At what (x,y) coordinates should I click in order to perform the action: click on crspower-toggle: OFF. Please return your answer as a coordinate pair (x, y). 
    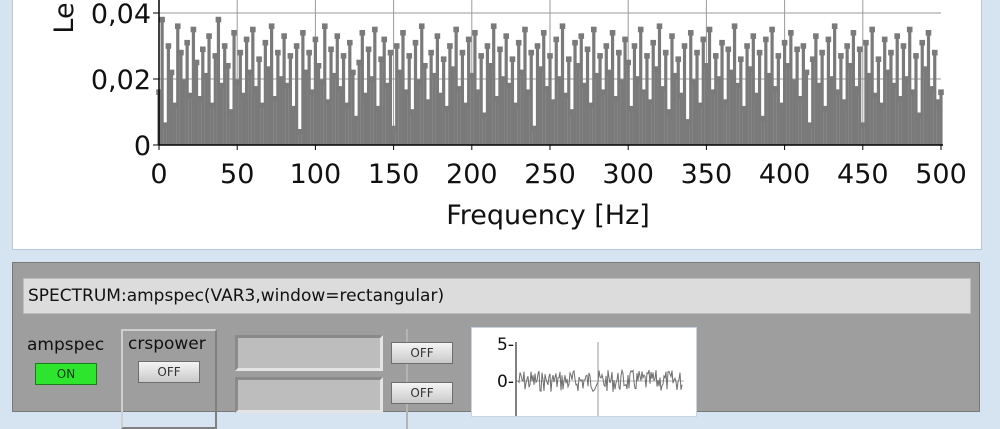
    Looking at the image, I should click on (169, 372).